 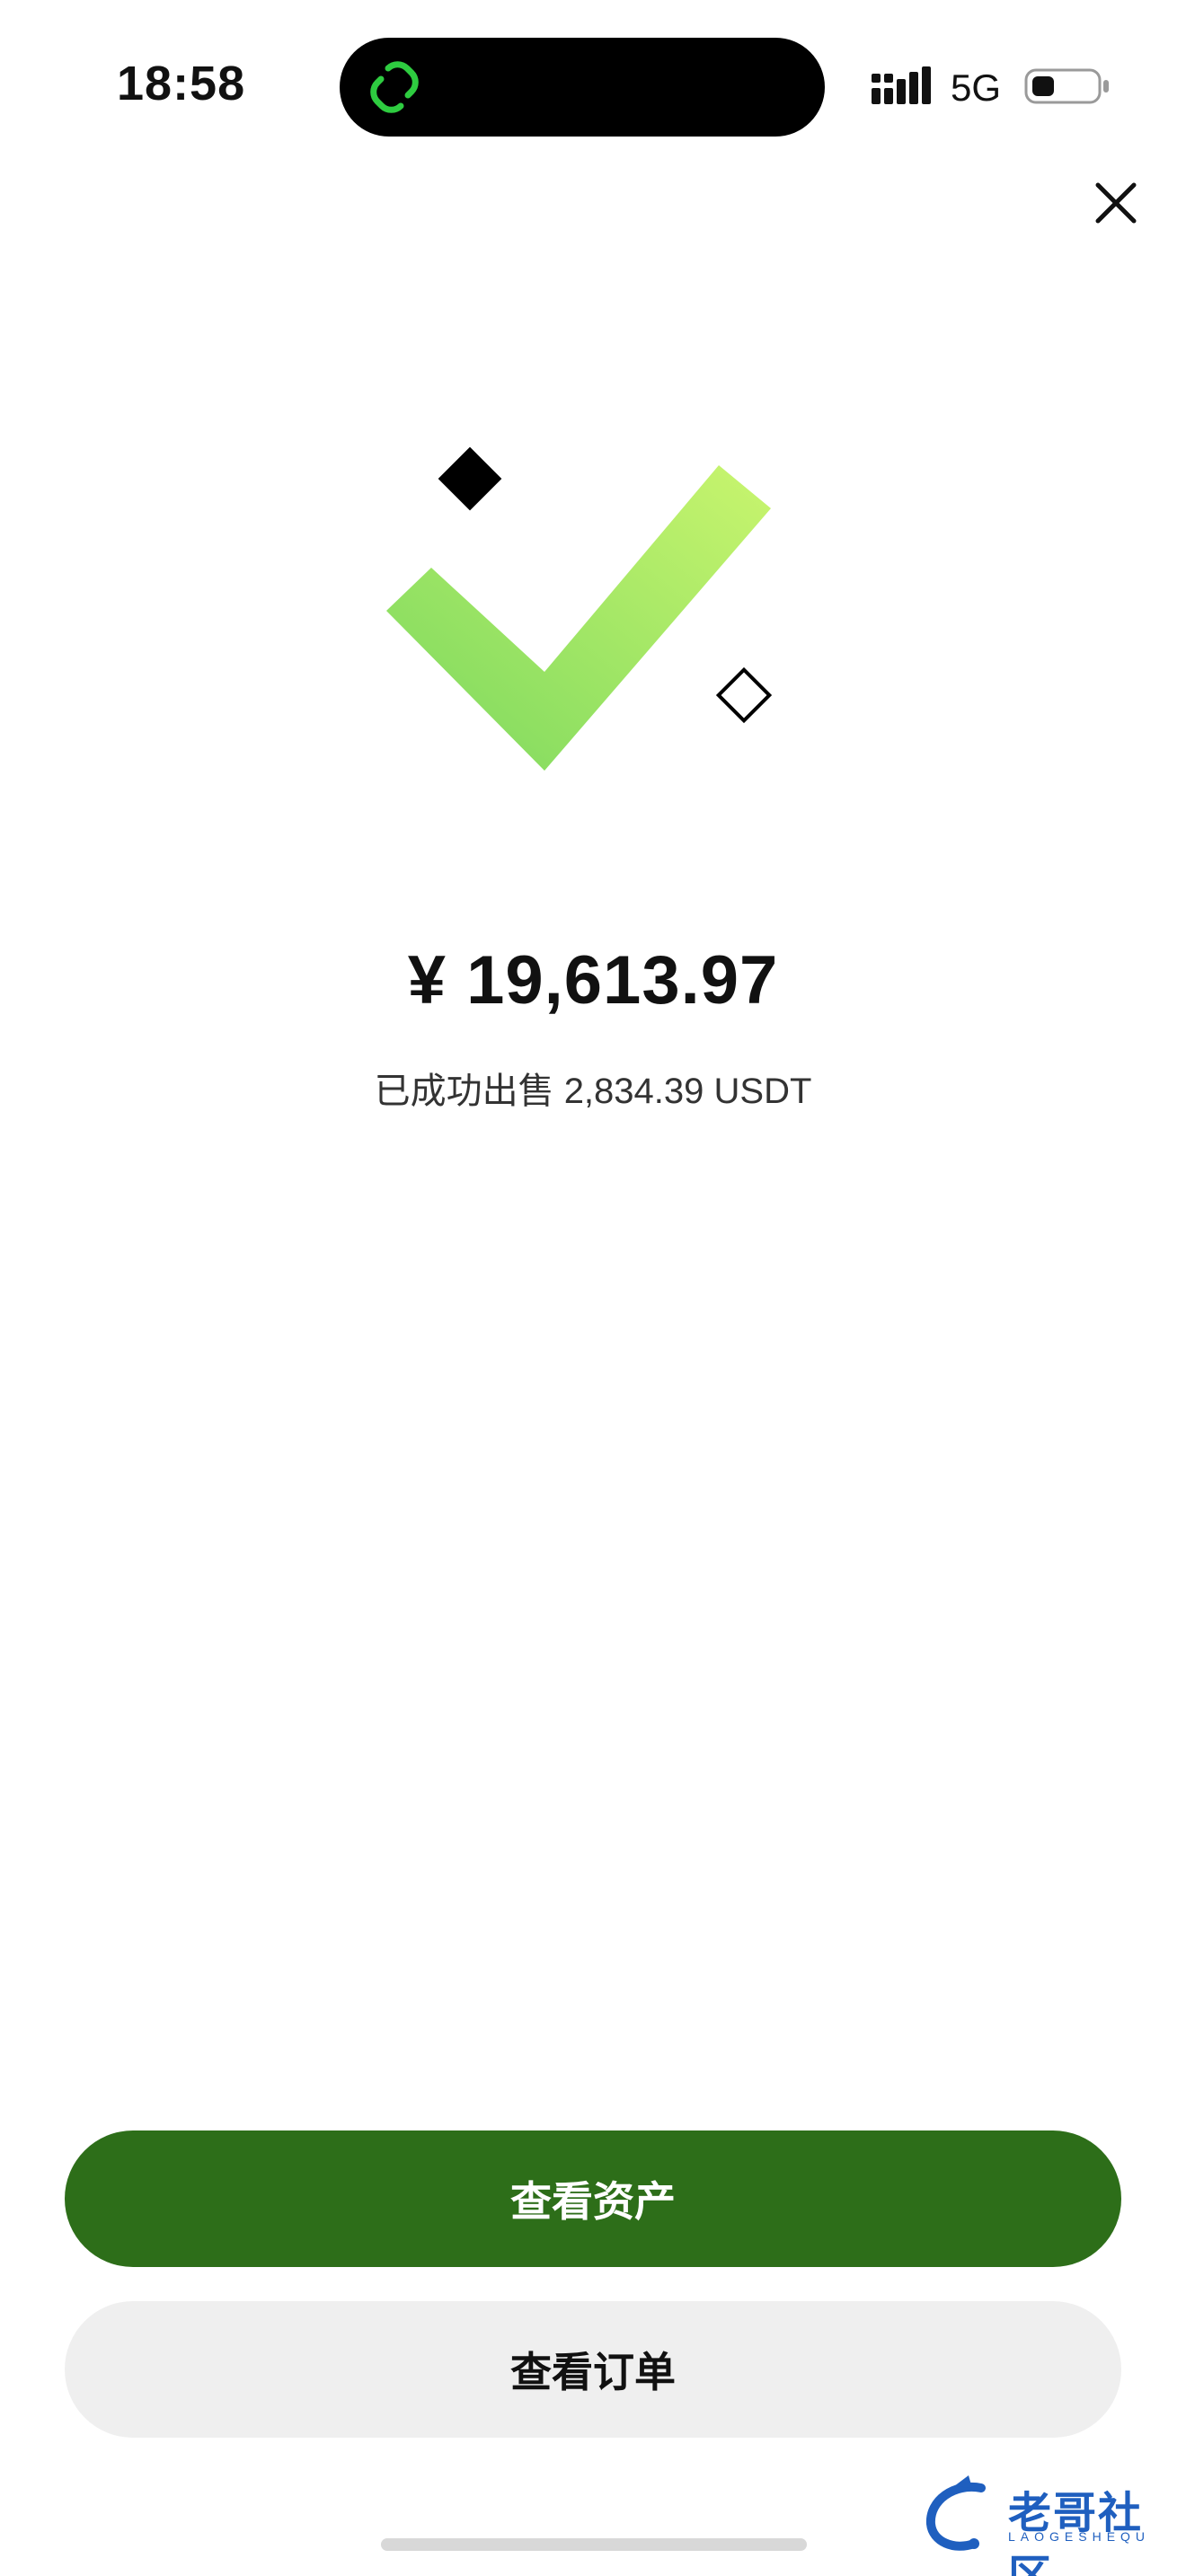 I want to click on status-time: 18:58, so click(x=181, y=83).